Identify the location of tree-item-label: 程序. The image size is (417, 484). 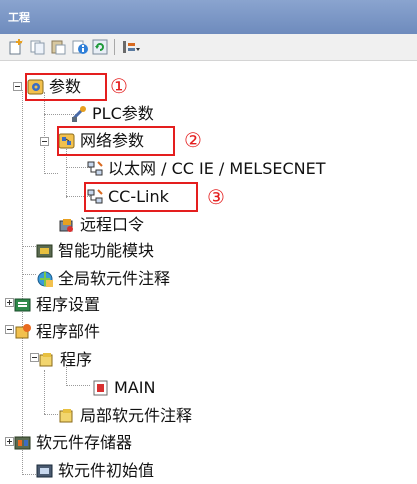
(76, 359).